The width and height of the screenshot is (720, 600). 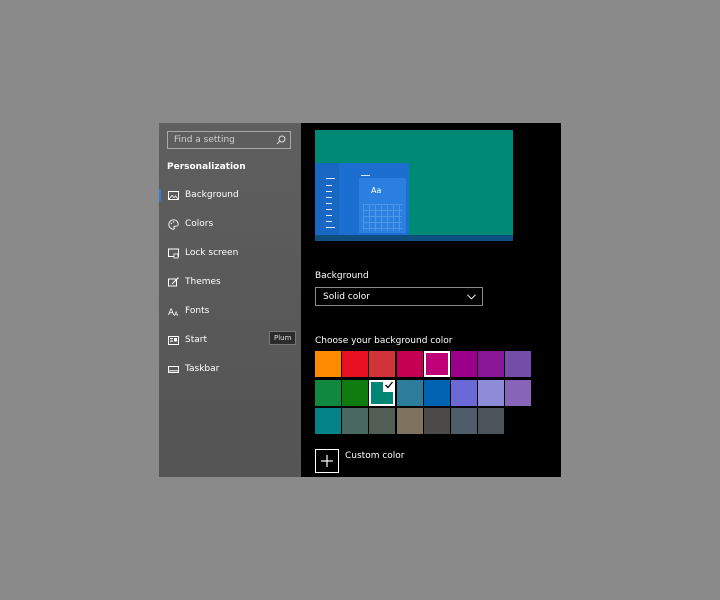 I want to click on custom-color-button: Custom color, so click(x=360, y=461).